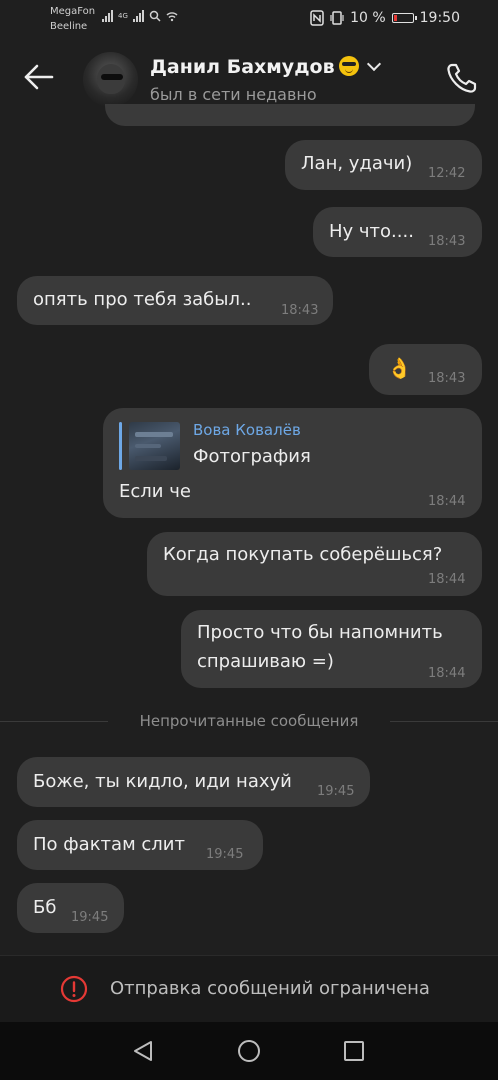  I want to click on messaging-restricted-text: Отправка сообщений ограничена, so click(270, 988).